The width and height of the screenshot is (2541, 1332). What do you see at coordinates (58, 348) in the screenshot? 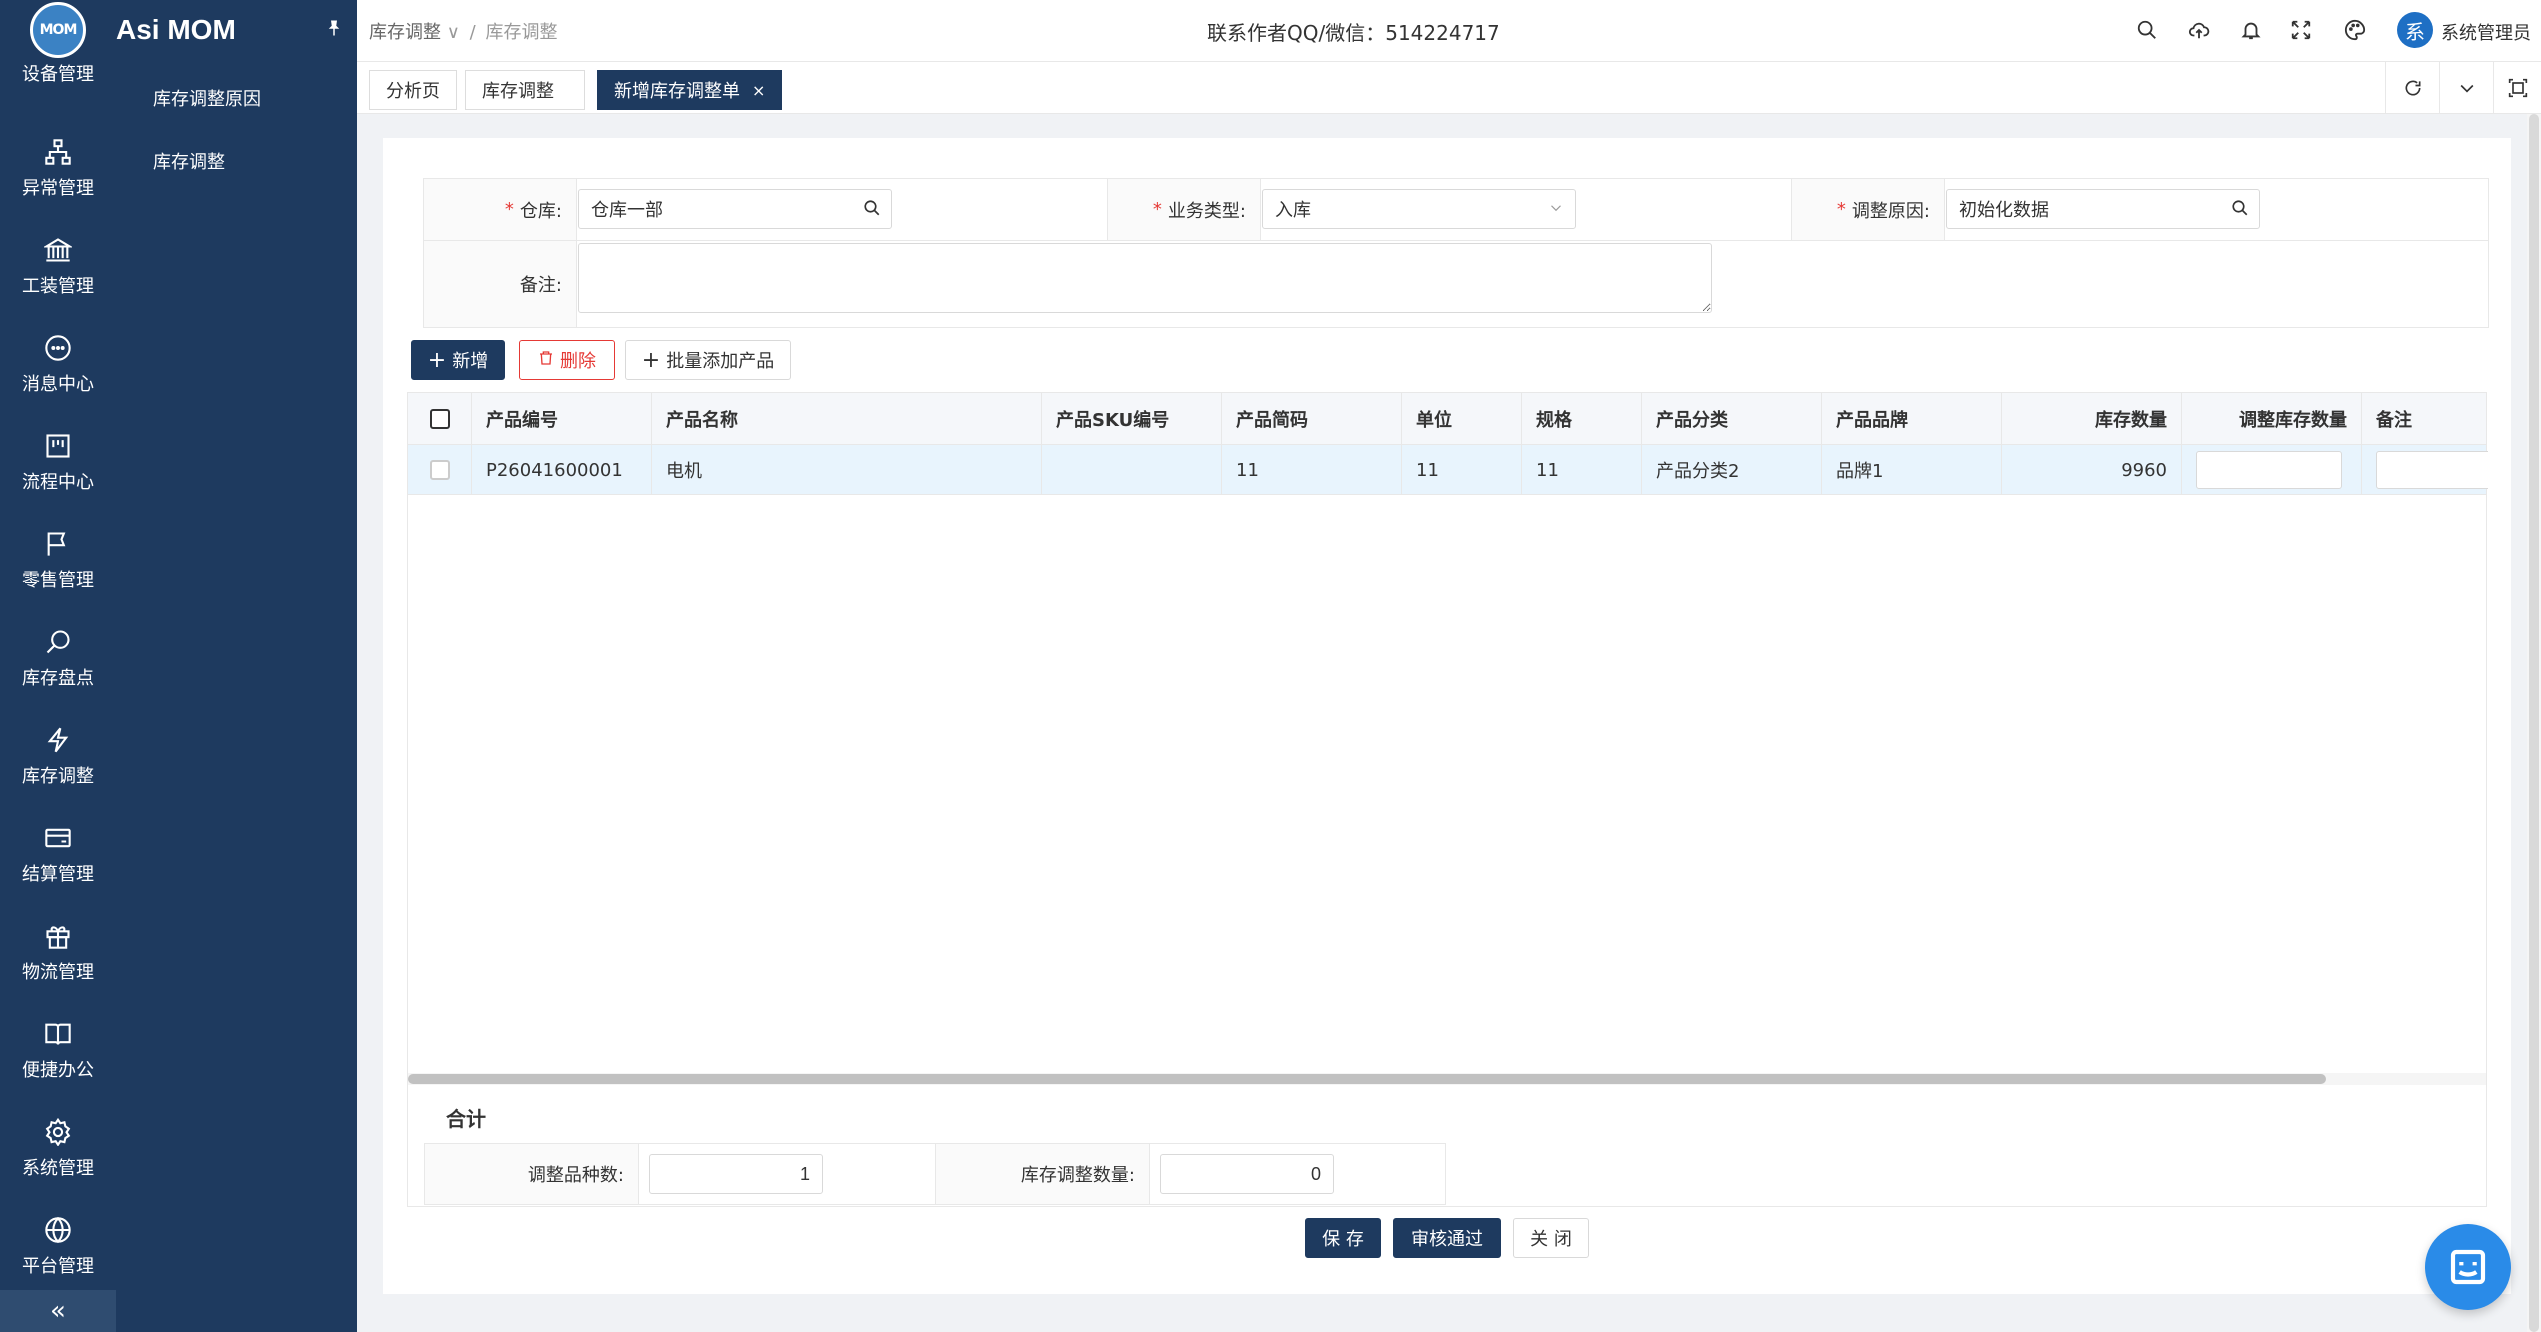
I see `message-icon` at bounding box center [58, 348].